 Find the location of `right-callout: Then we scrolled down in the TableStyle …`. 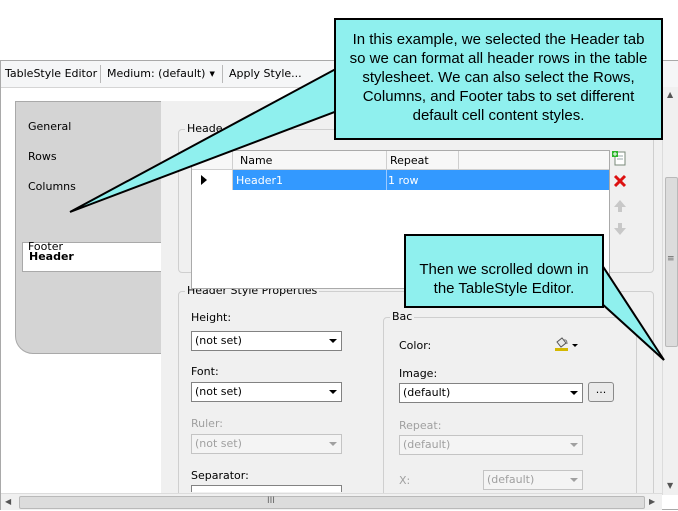

right-callout: Then we scrolled down in the TableStyle … is located at coordinates (504, 271).